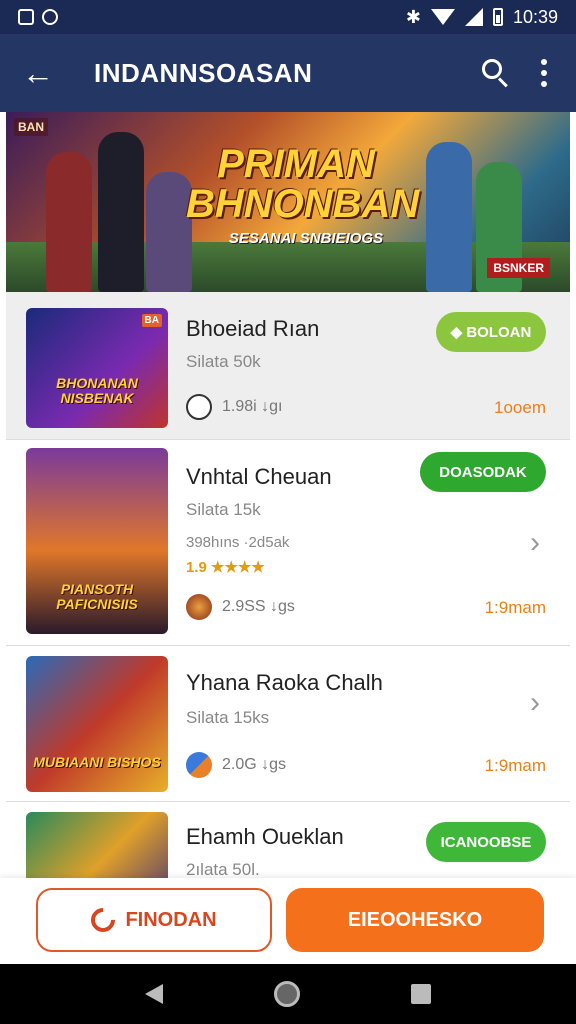  Describe the element at coordinates (97, 541) in the screenshot. I see `game-thumbnail: PIANSOTH PAFICNISIIS` at that location.